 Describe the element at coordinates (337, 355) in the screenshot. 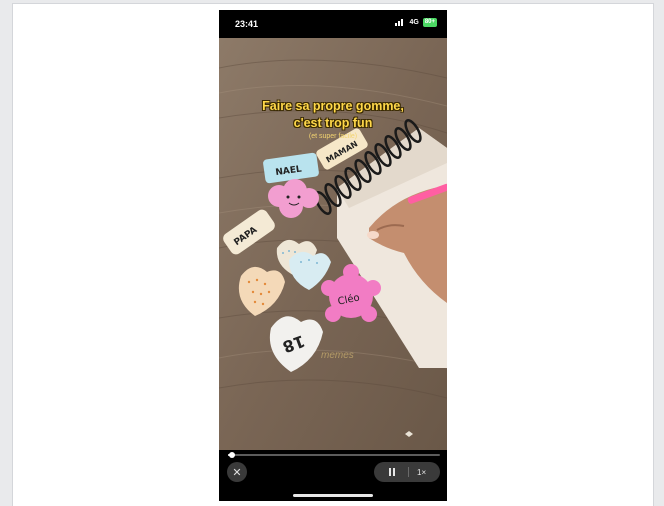

I see `video-watermark: memes` at that location.